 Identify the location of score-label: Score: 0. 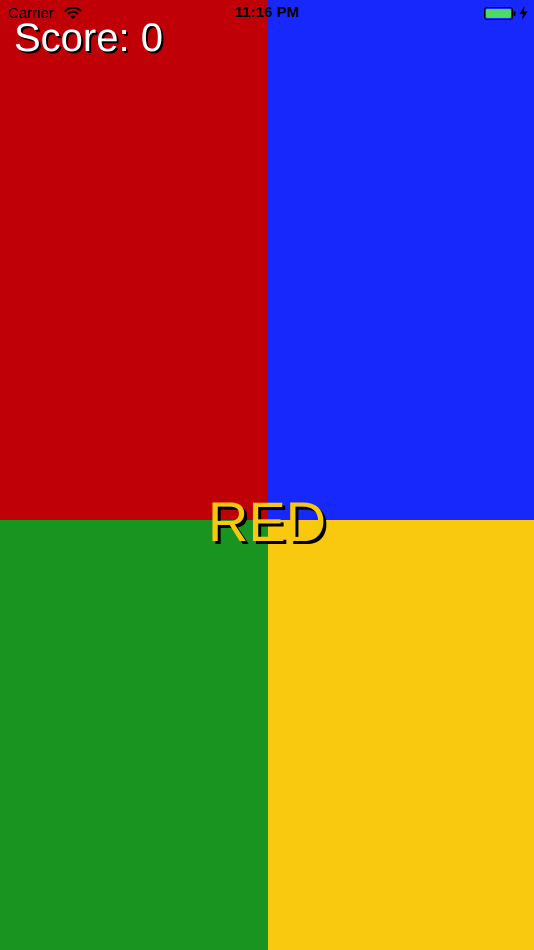
(88, 38).